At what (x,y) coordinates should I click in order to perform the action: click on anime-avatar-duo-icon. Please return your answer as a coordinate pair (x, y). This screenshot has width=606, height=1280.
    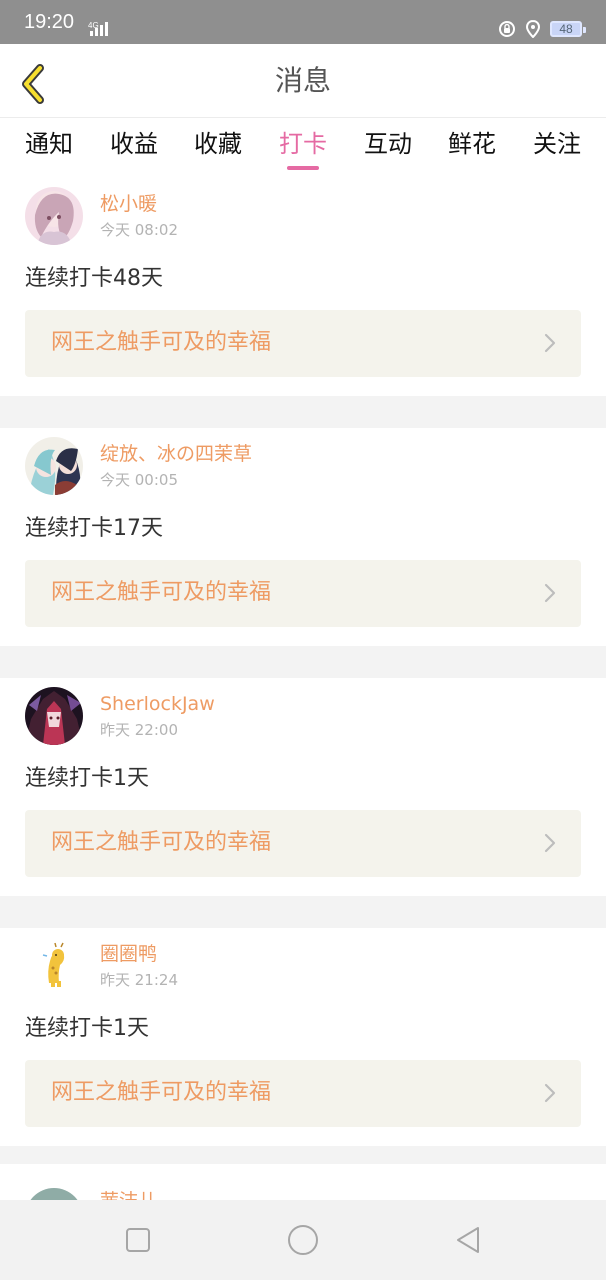
    Looking at the image, I should click on (54, 466).